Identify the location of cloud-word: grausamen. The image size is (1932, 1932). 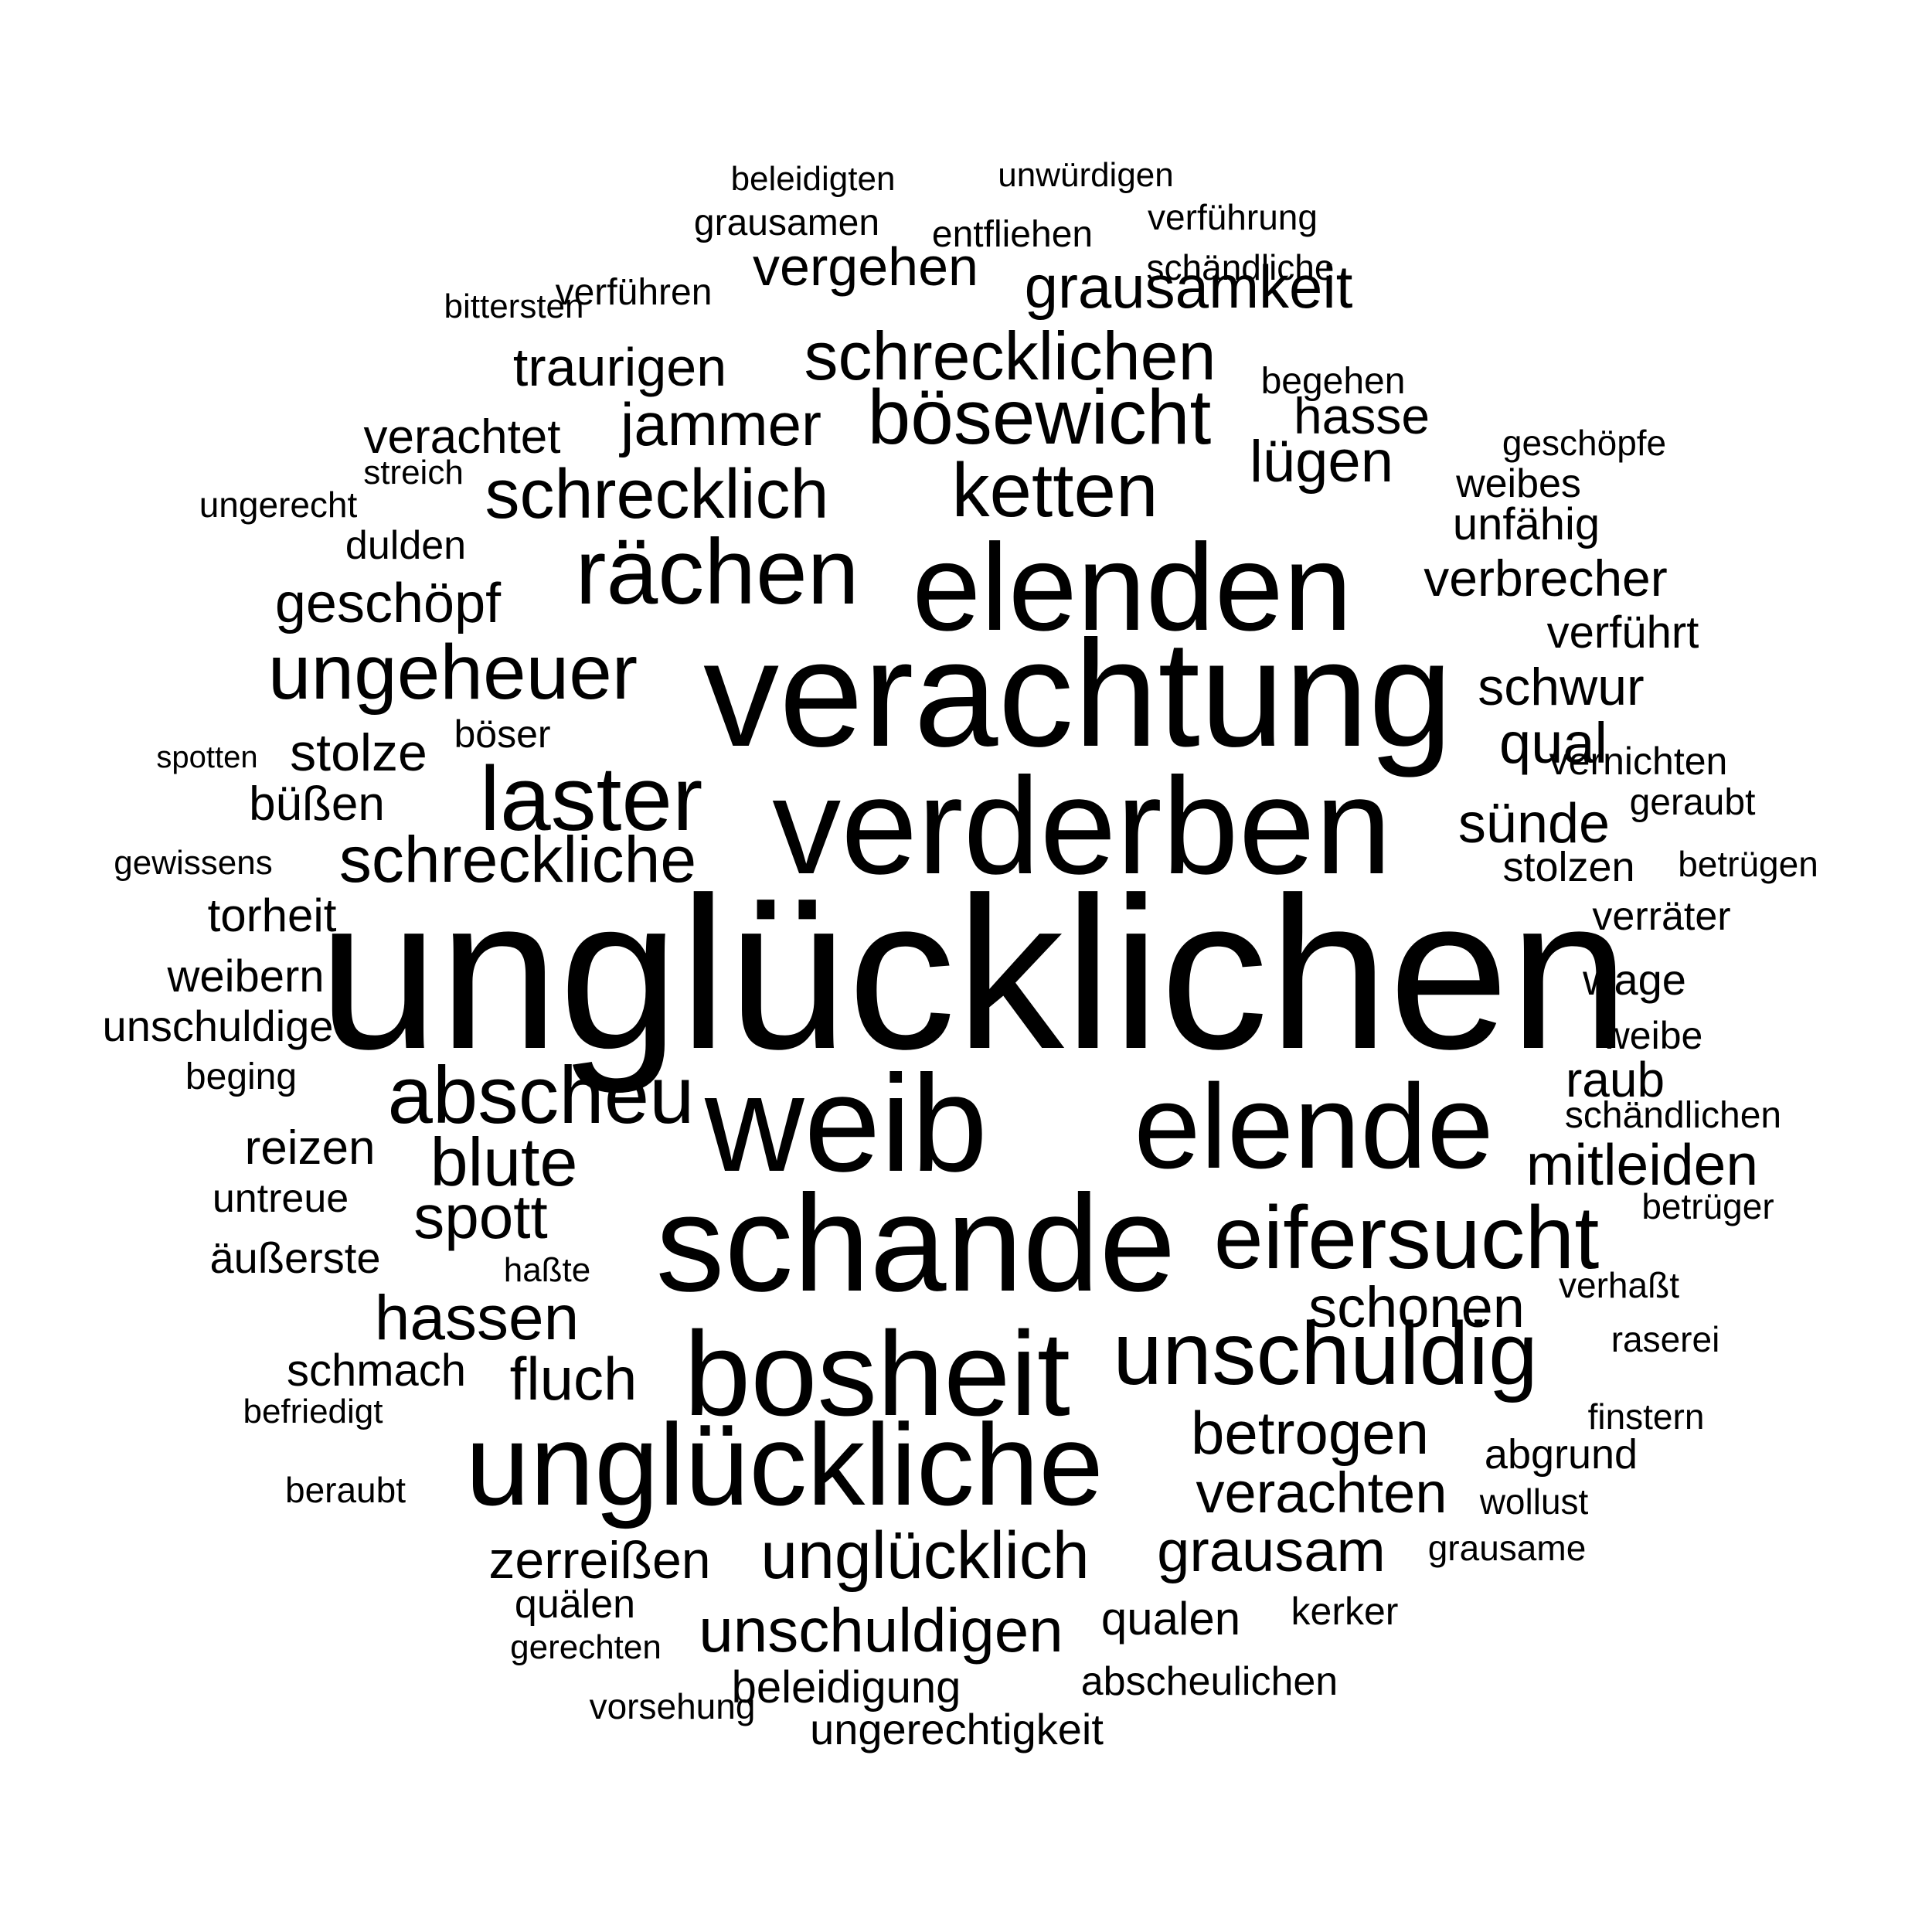
(787, 223).